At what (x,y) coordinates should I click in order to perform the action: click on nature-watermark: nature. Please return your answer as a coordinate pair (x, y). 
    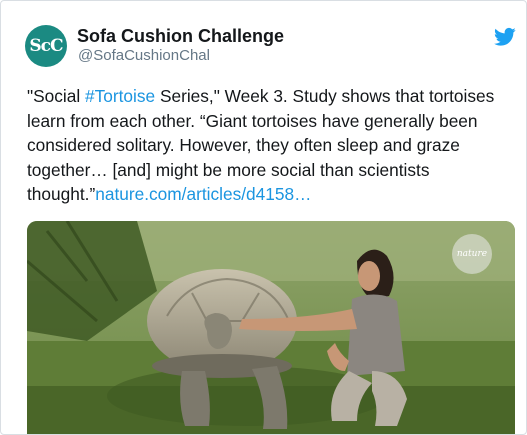
    Looking at the image, I should click on (472, 254).